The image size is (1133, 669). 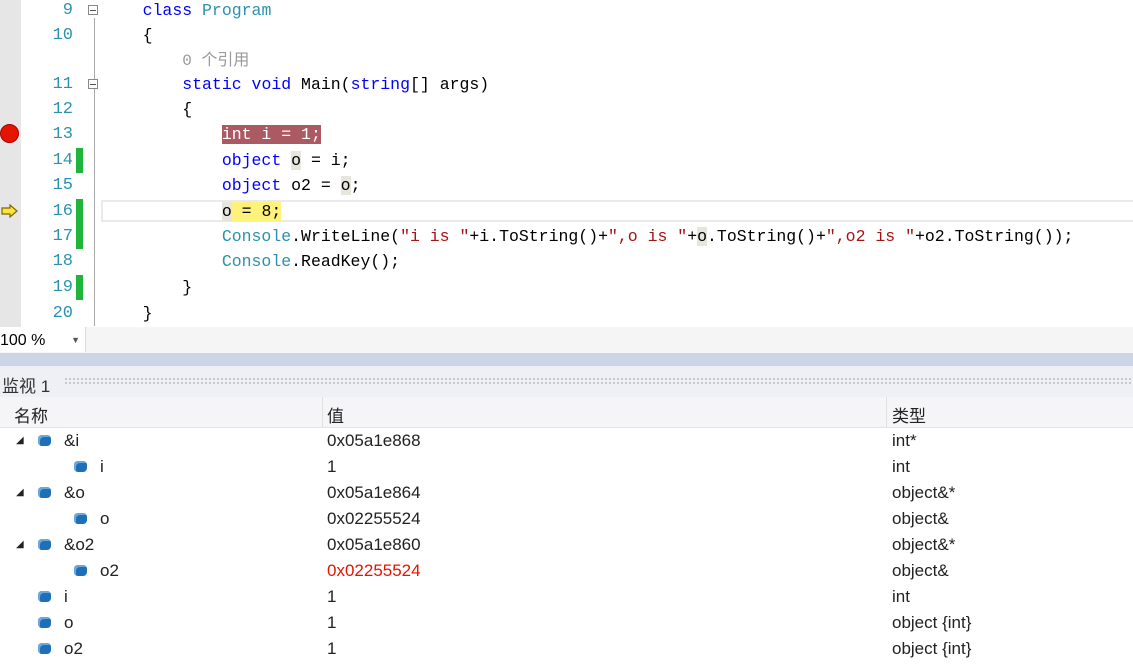 I want to click on code-line: 11 static void Main(string[] args), so click(x=566, y=84).